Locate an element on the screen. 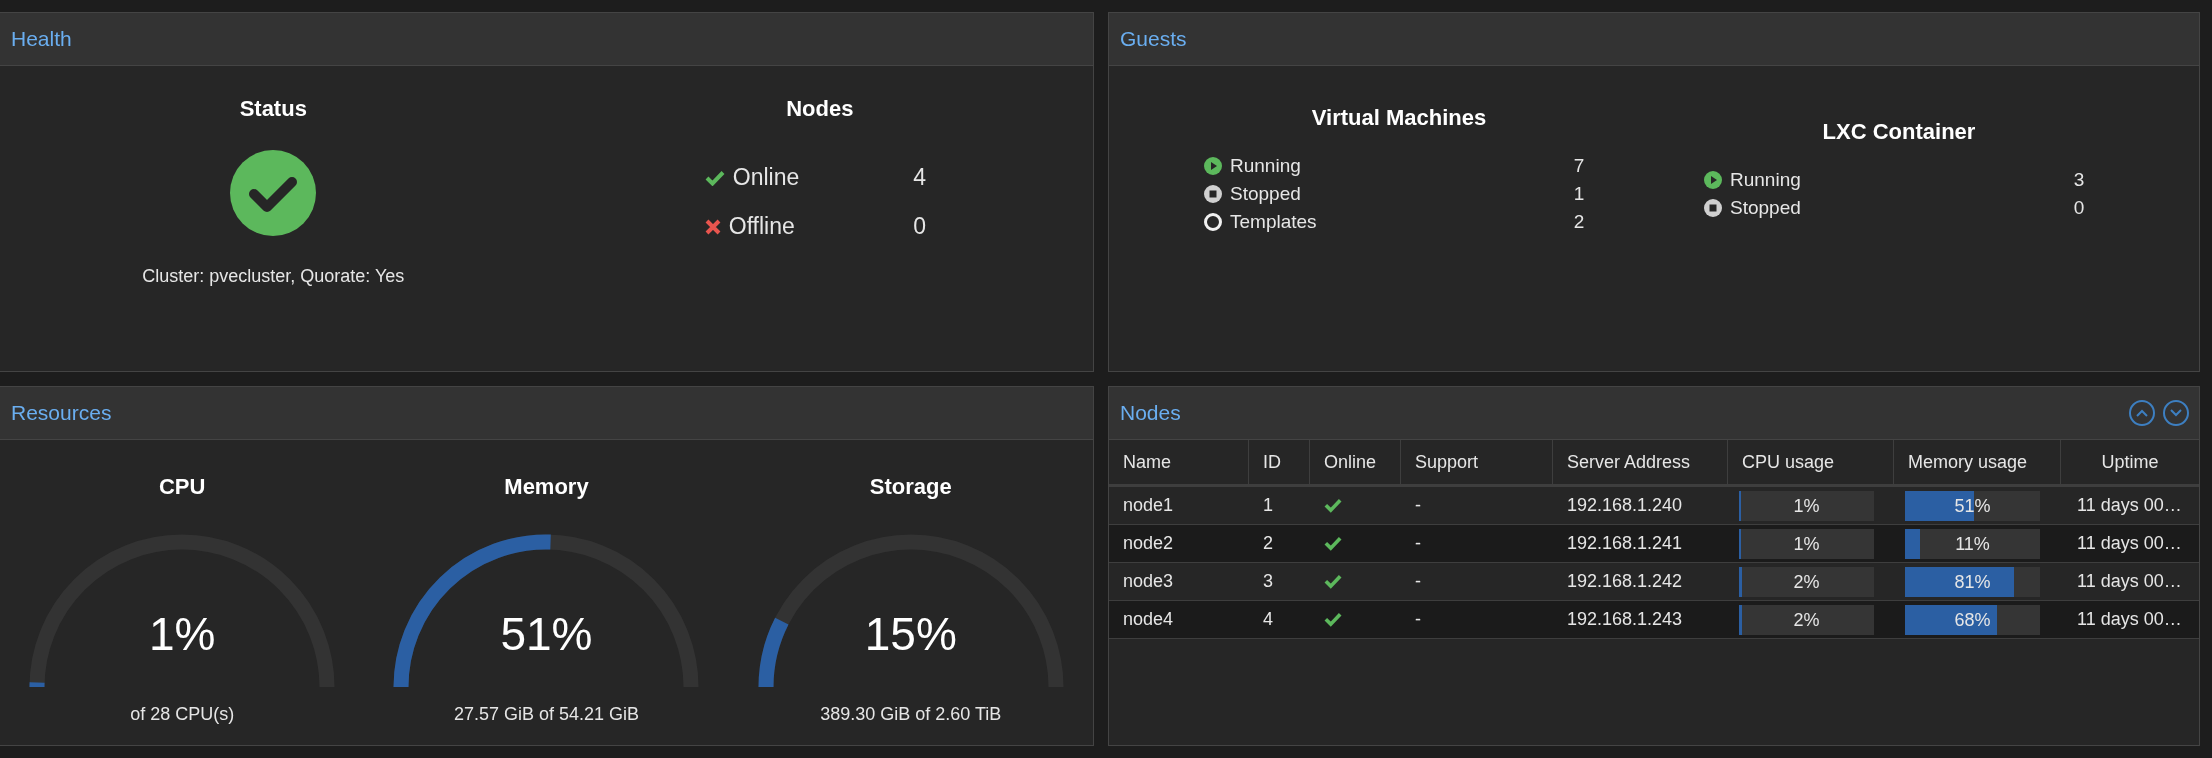 Image resolution: width=2212 pixels, height=758 pixels. stat-count: 4 is located at coordinates (920, 177).